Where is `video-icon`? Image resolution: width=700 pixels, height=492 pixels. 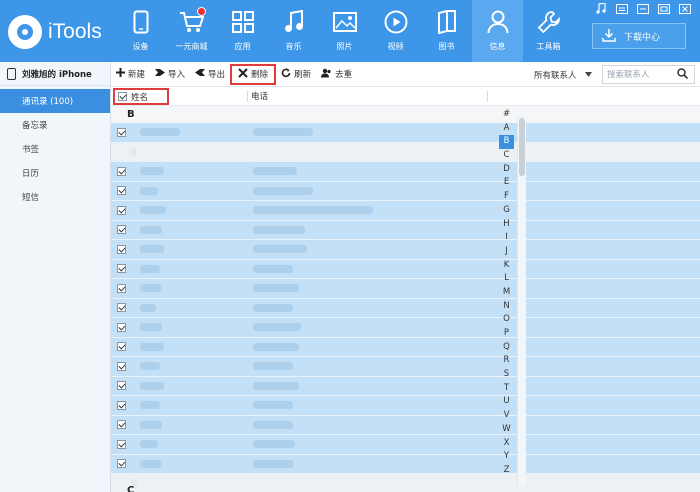 video-icon is located at coordinates (396, 22).